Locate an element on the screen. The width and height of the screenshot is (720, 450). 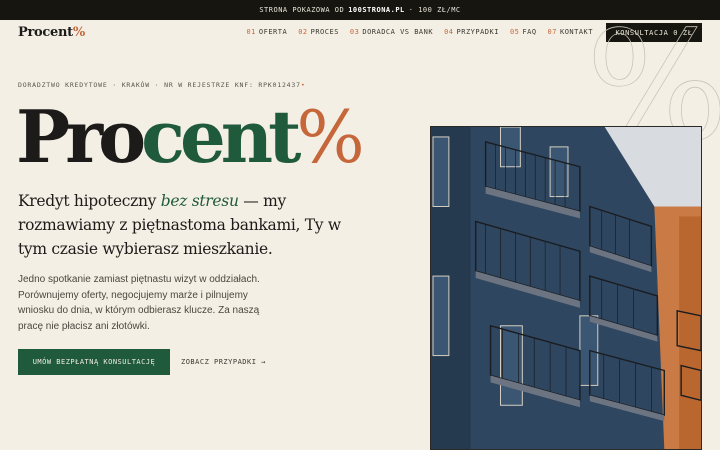
nav-item-proces: 02 PROCES is located at coordinates (318, 32).